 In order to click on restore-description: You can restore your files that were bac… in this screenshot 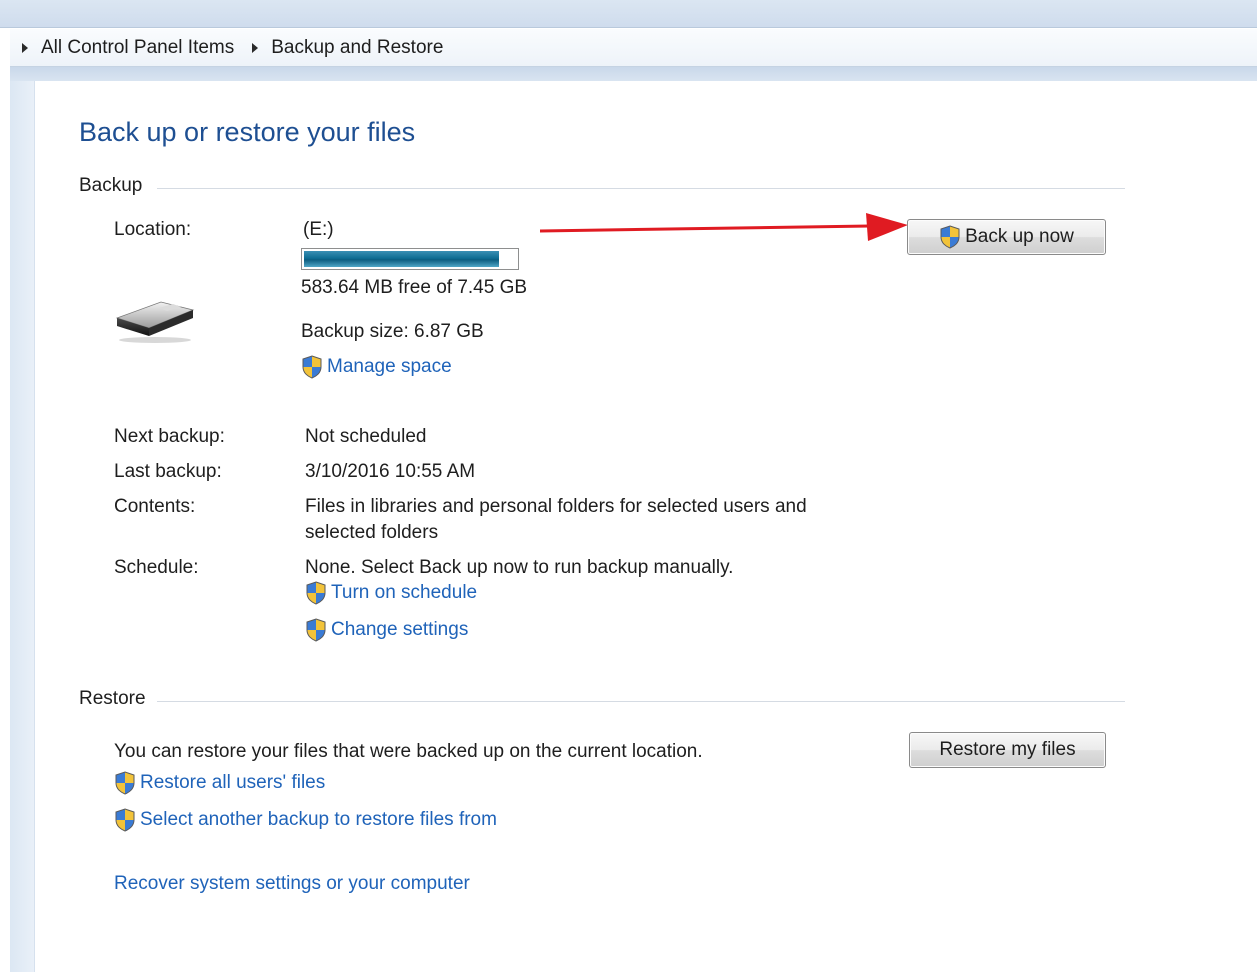, I will do `click(408, 751)`.